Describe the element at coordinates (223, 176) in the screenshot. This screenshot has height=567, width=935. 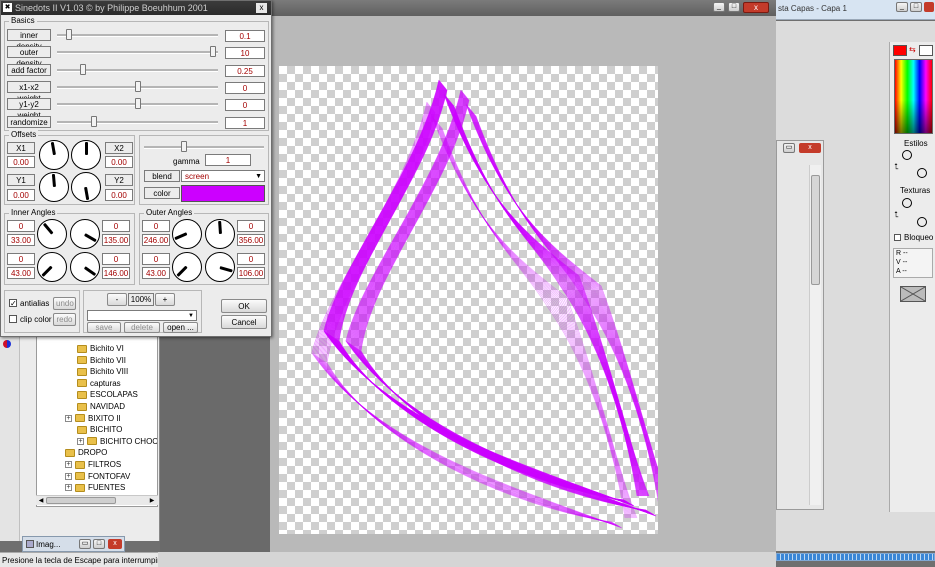
I see `blend-select: screen ▼` at that location.